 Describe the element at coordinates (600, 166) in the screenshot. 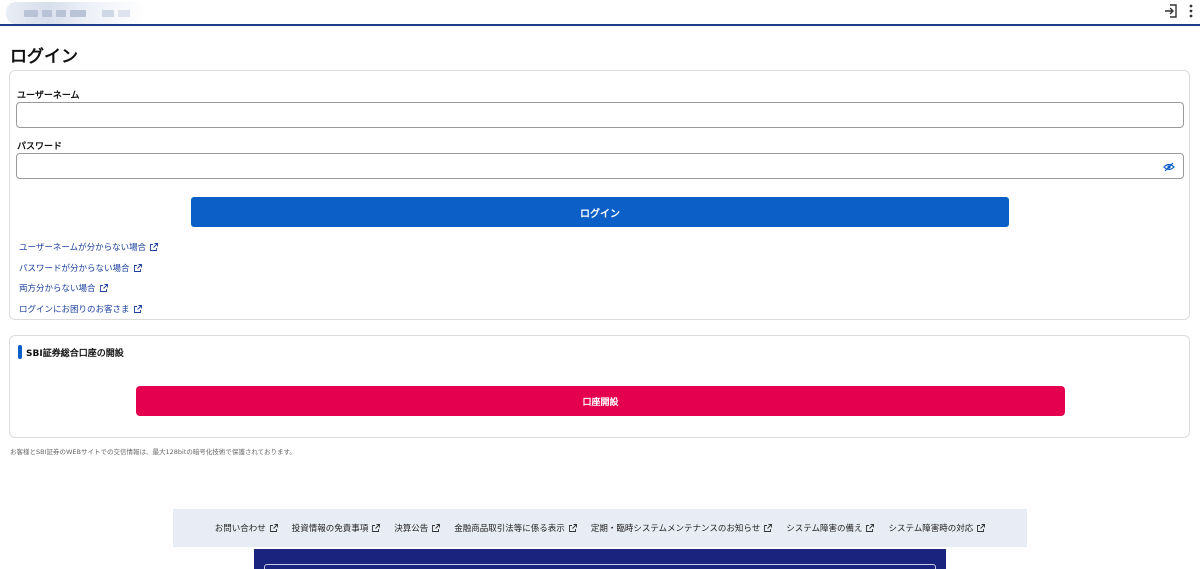

I see `password-input` at that location.